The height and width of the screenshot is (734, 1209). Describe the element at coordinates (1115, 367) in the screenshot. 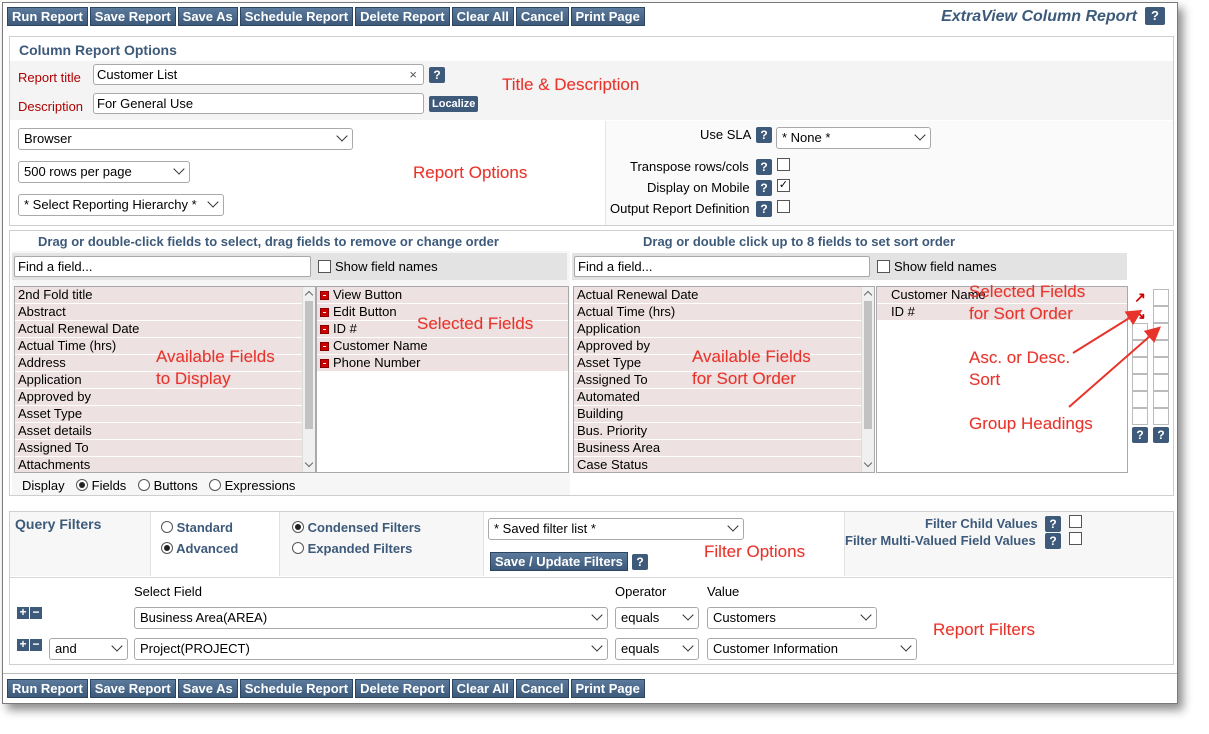

I see `arrow-group-headings` at that location.